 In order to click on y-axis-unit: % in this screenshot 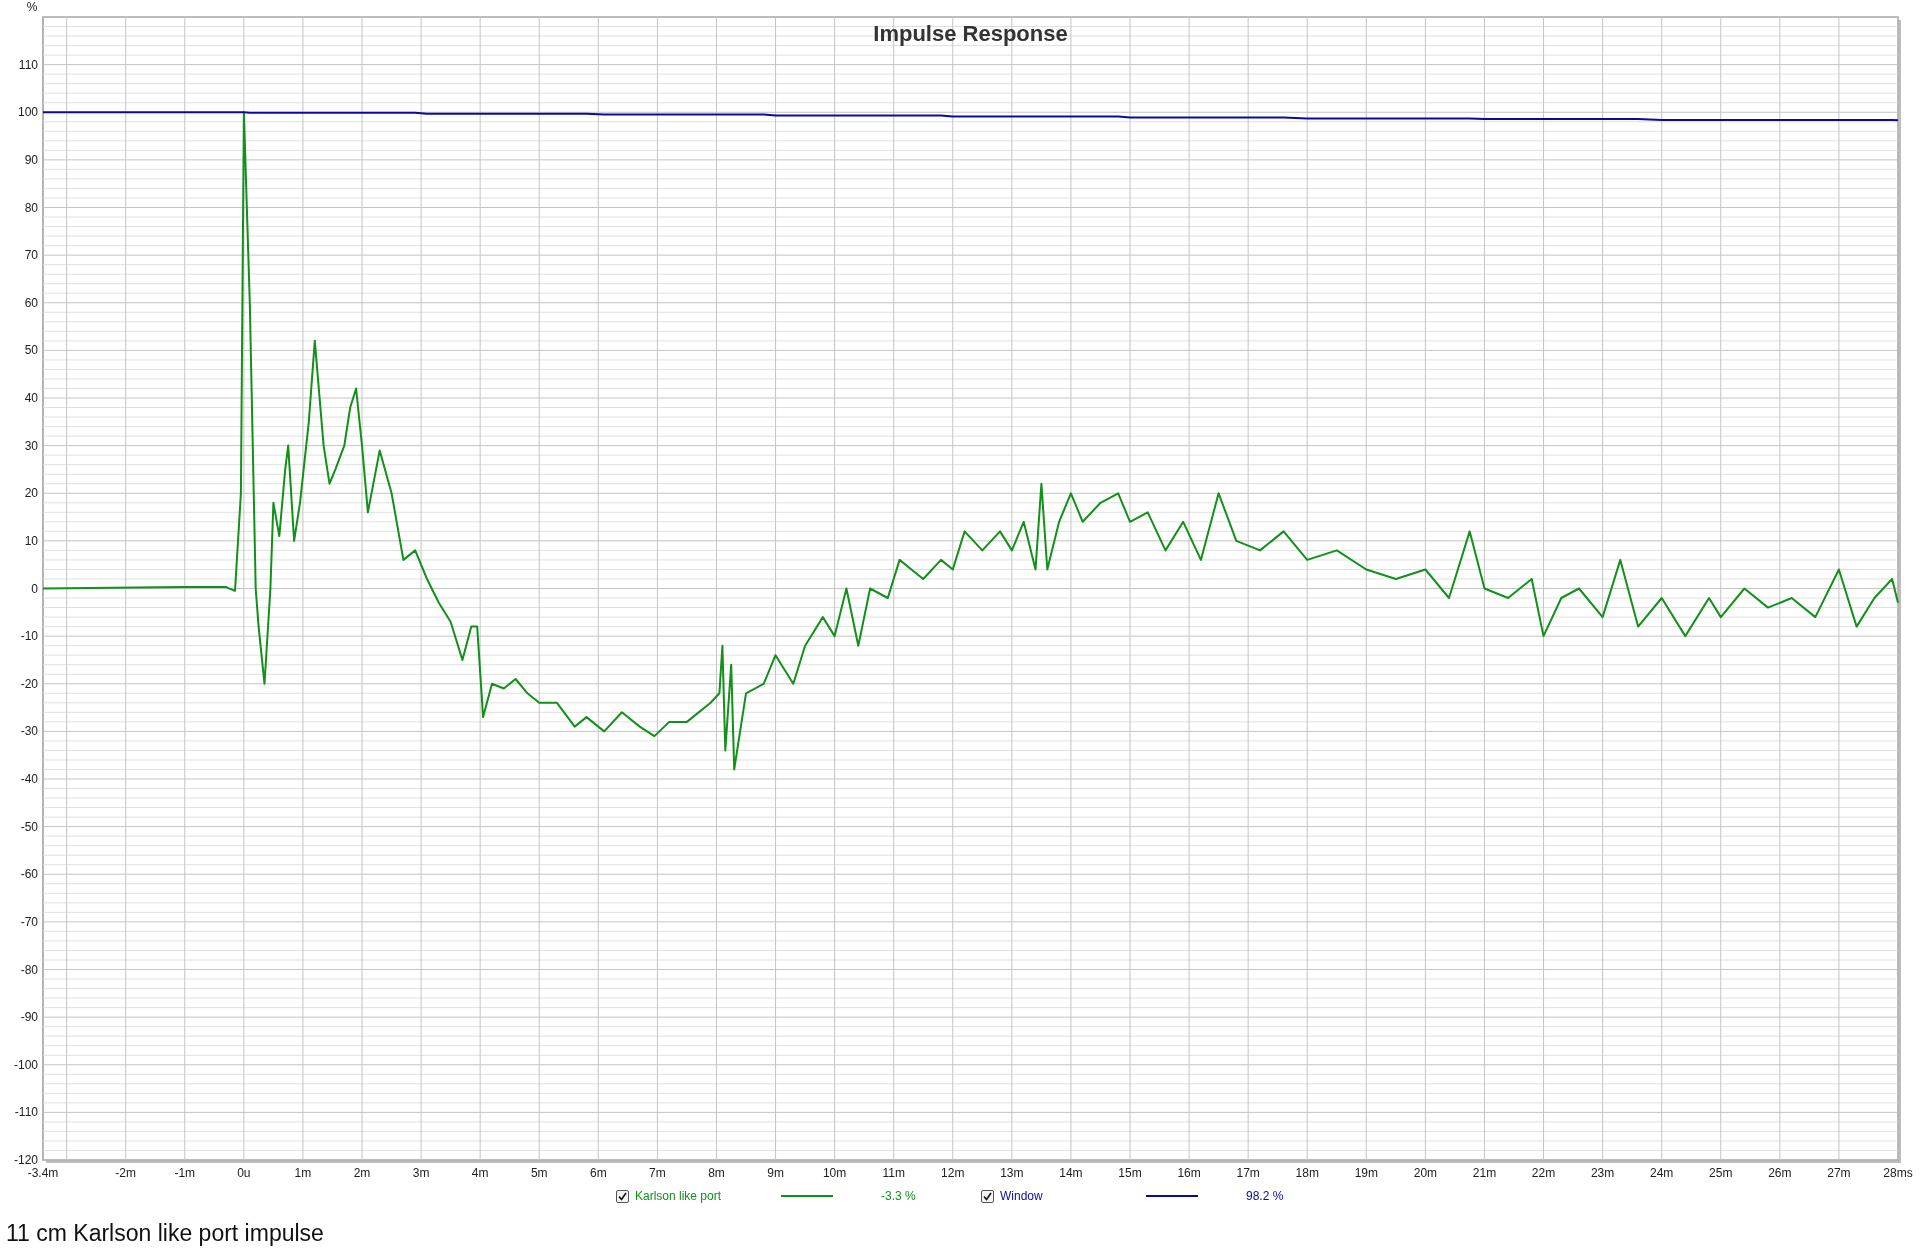, I will do `click(32, 7)`.